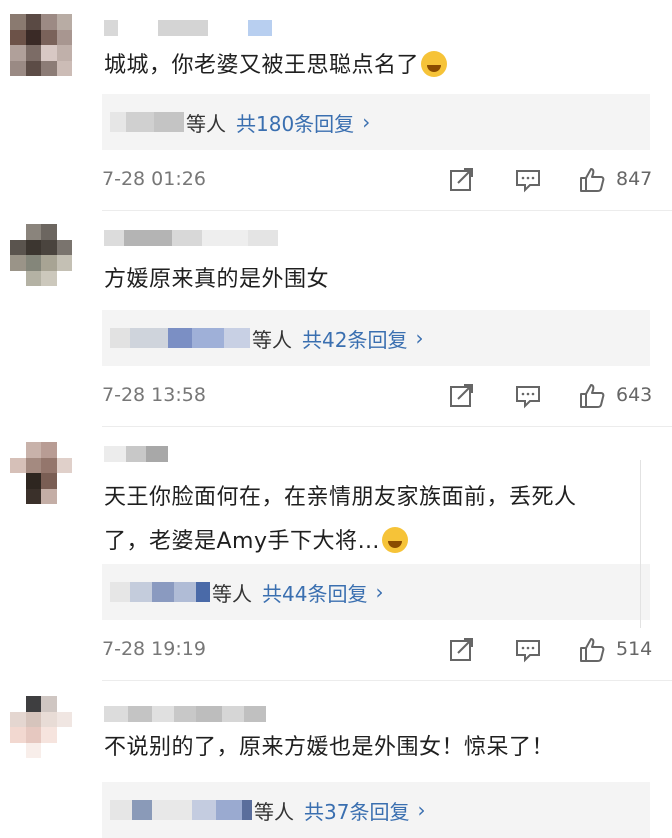 This screenshot has height=838, width=672. Describe the element at coordinates (217, 279) in the screenshot. I see `comment-text: 方媛原来真的是外围女` at that location.